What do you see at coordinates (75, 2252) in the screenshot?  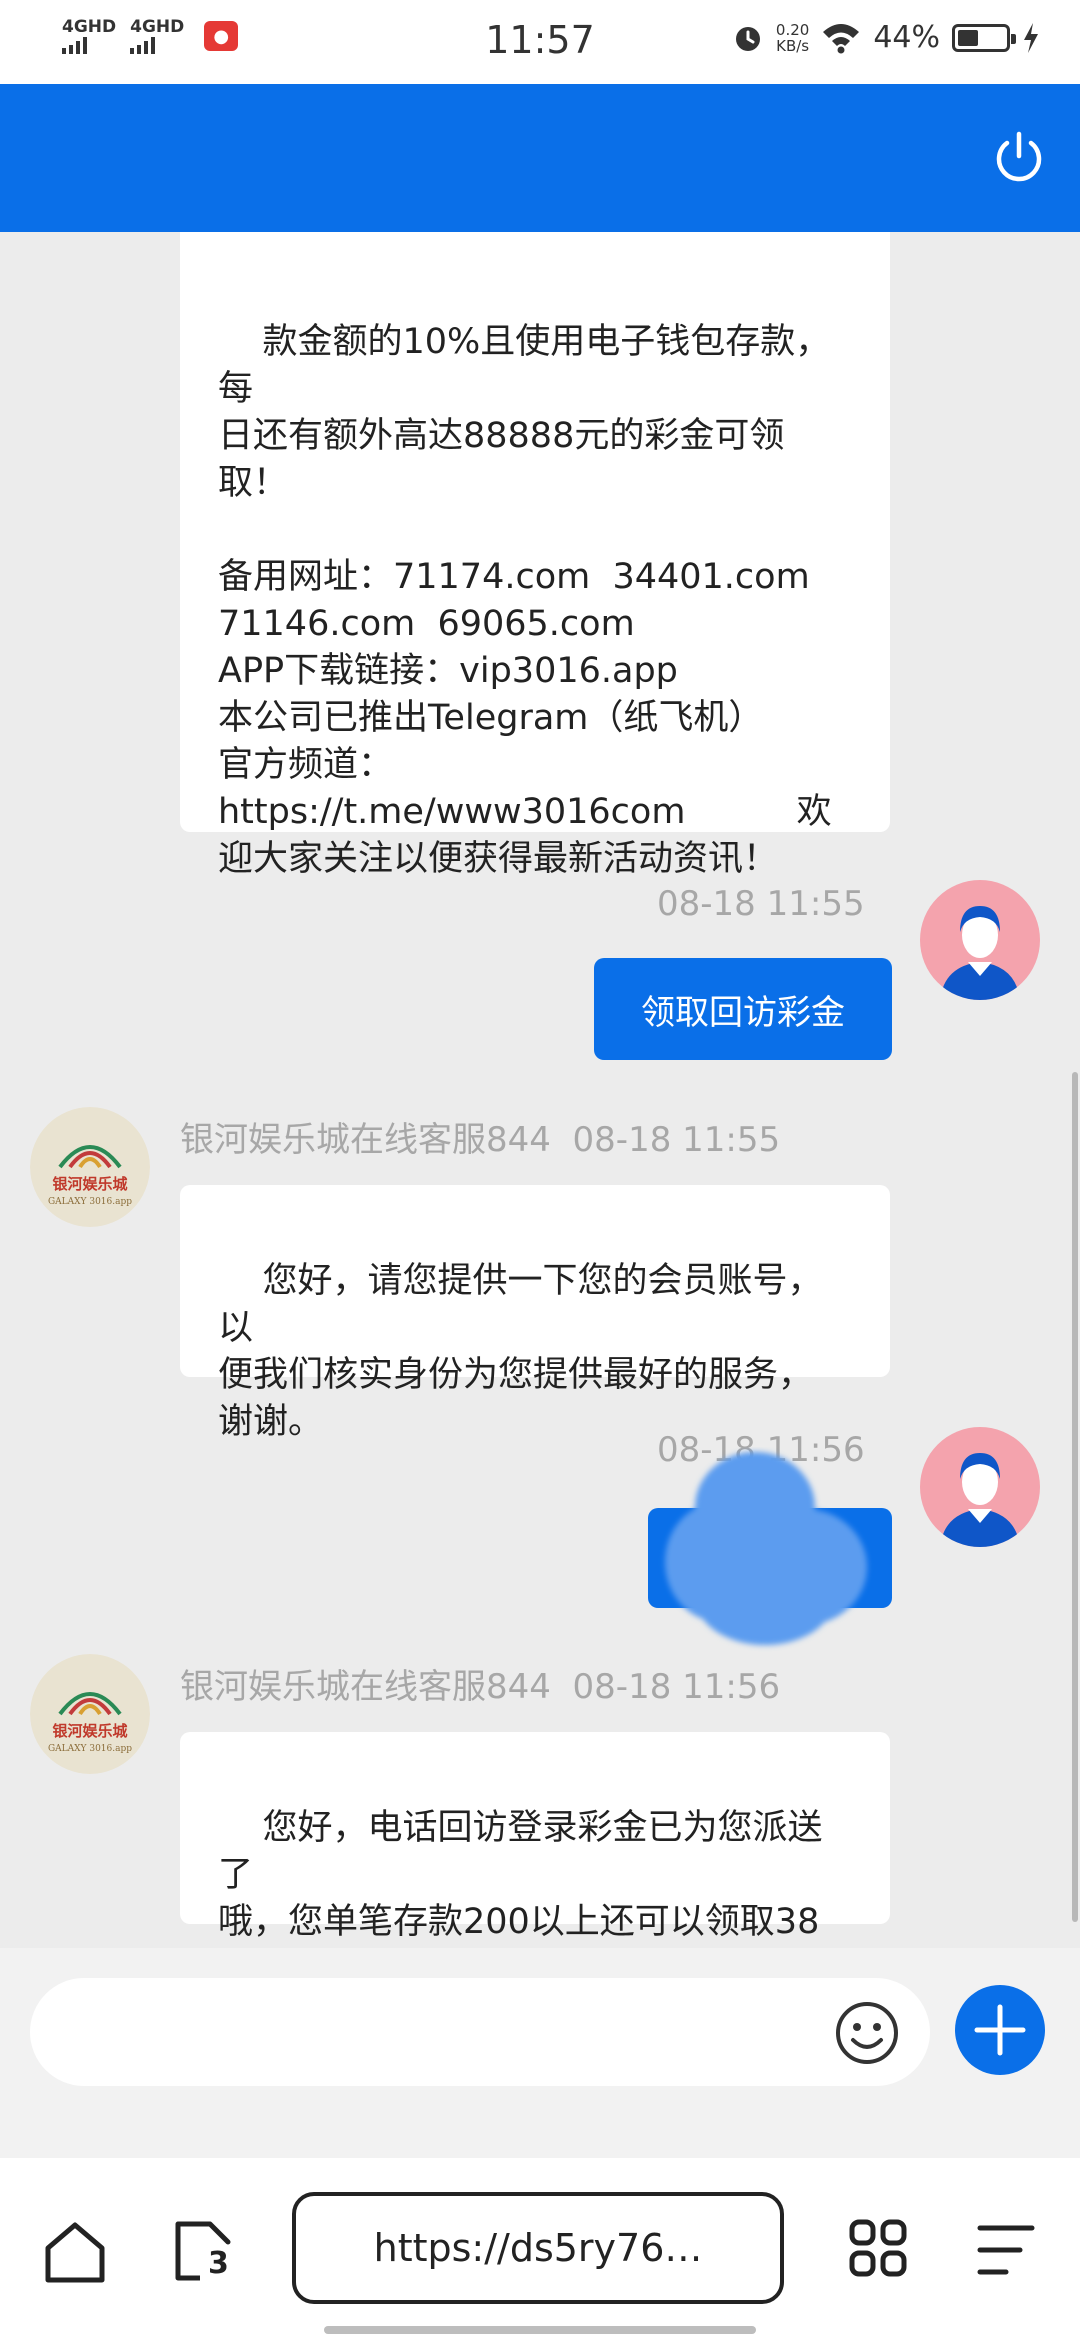 I see `home-icon` at bounding box center [75, 2252].